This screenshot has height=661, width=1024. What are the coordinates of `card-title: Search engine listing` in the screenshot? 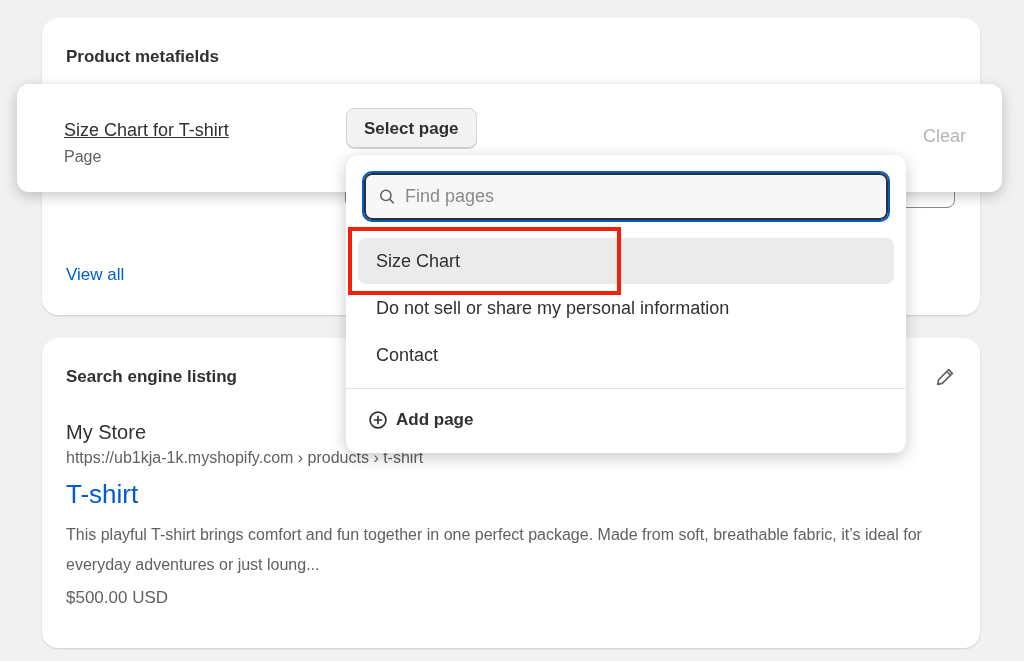 It's located at (151, 377).